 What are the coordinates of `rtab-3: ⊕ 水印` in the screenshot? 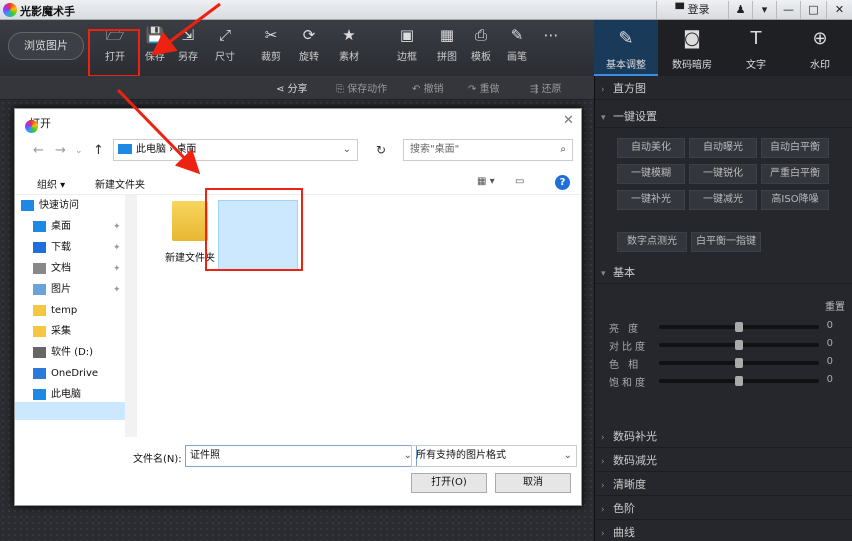 It's located at (820, 48).